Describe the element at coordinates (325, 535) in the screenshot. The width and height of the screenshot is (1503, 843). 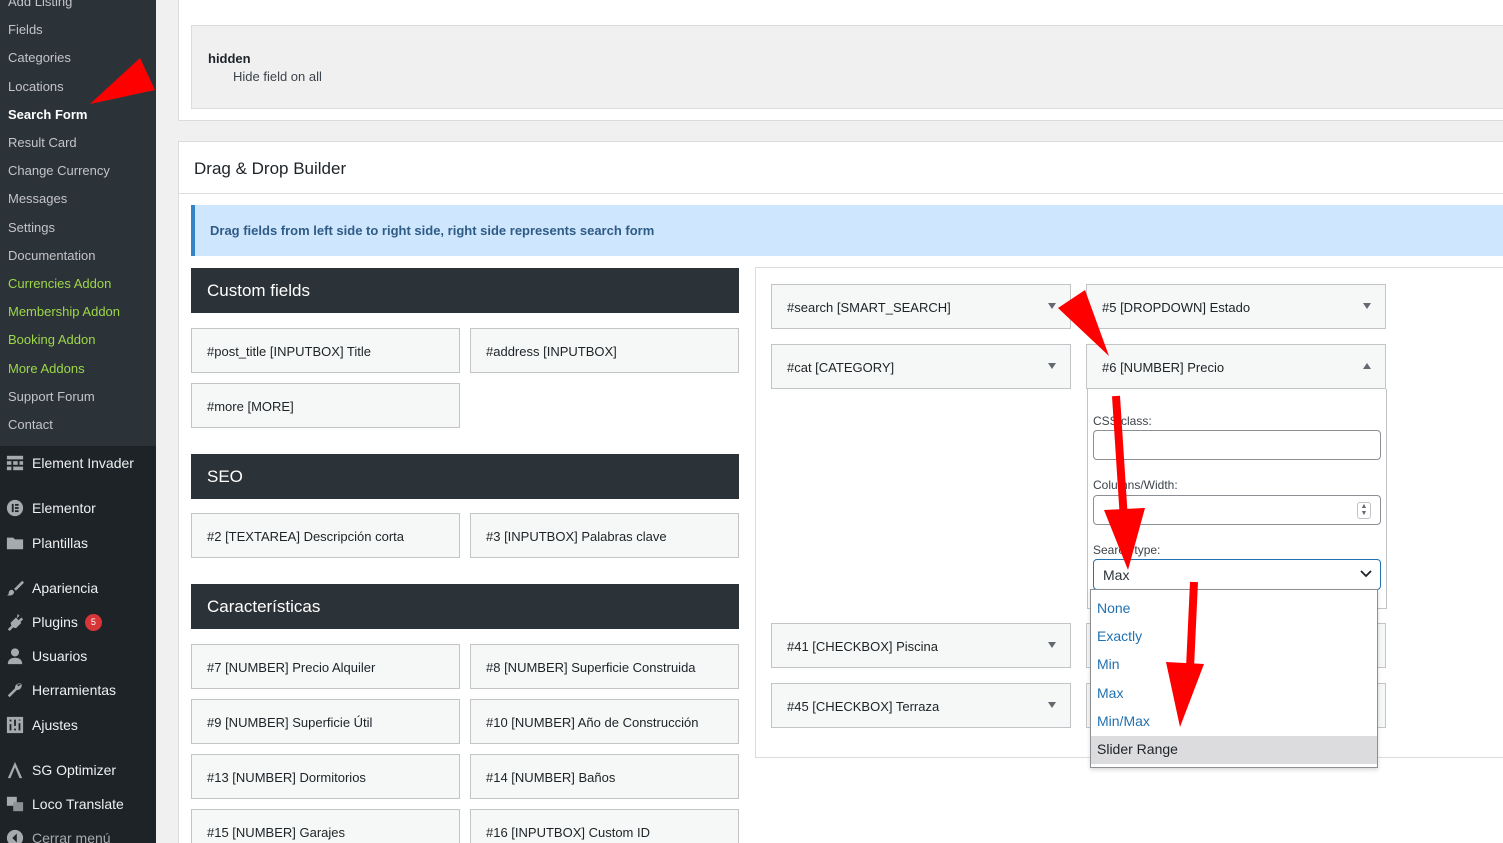
I see `field-descripcion-corta: #2 [TEXTAREA] Descripción corta` at that location.